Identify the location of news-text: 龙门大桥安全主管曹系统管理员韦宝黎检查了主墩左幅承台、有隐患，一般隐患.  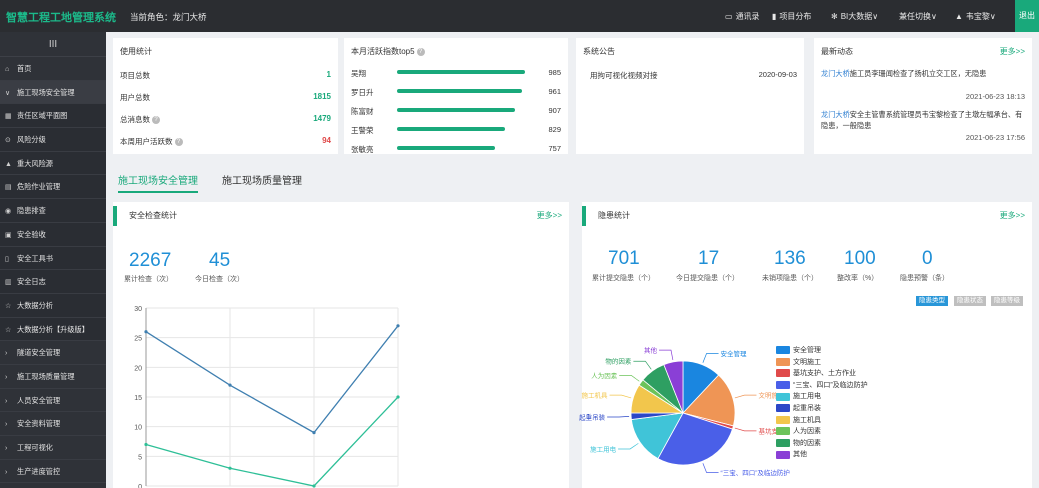
(921, 120).